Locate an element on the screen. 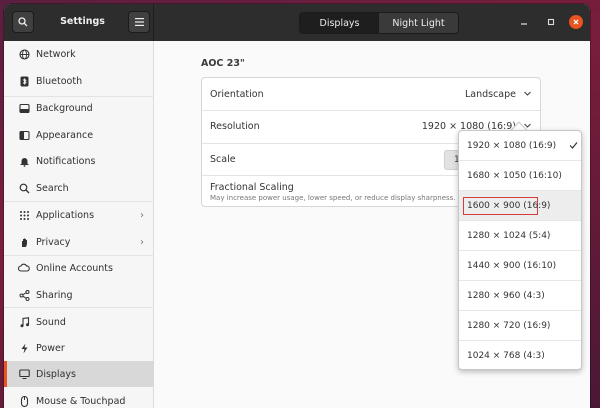 The width and height of the screenshot is (600, 408). resolution-option: 1280 × 1024 (5:4) is located at coordinates (520, 236).